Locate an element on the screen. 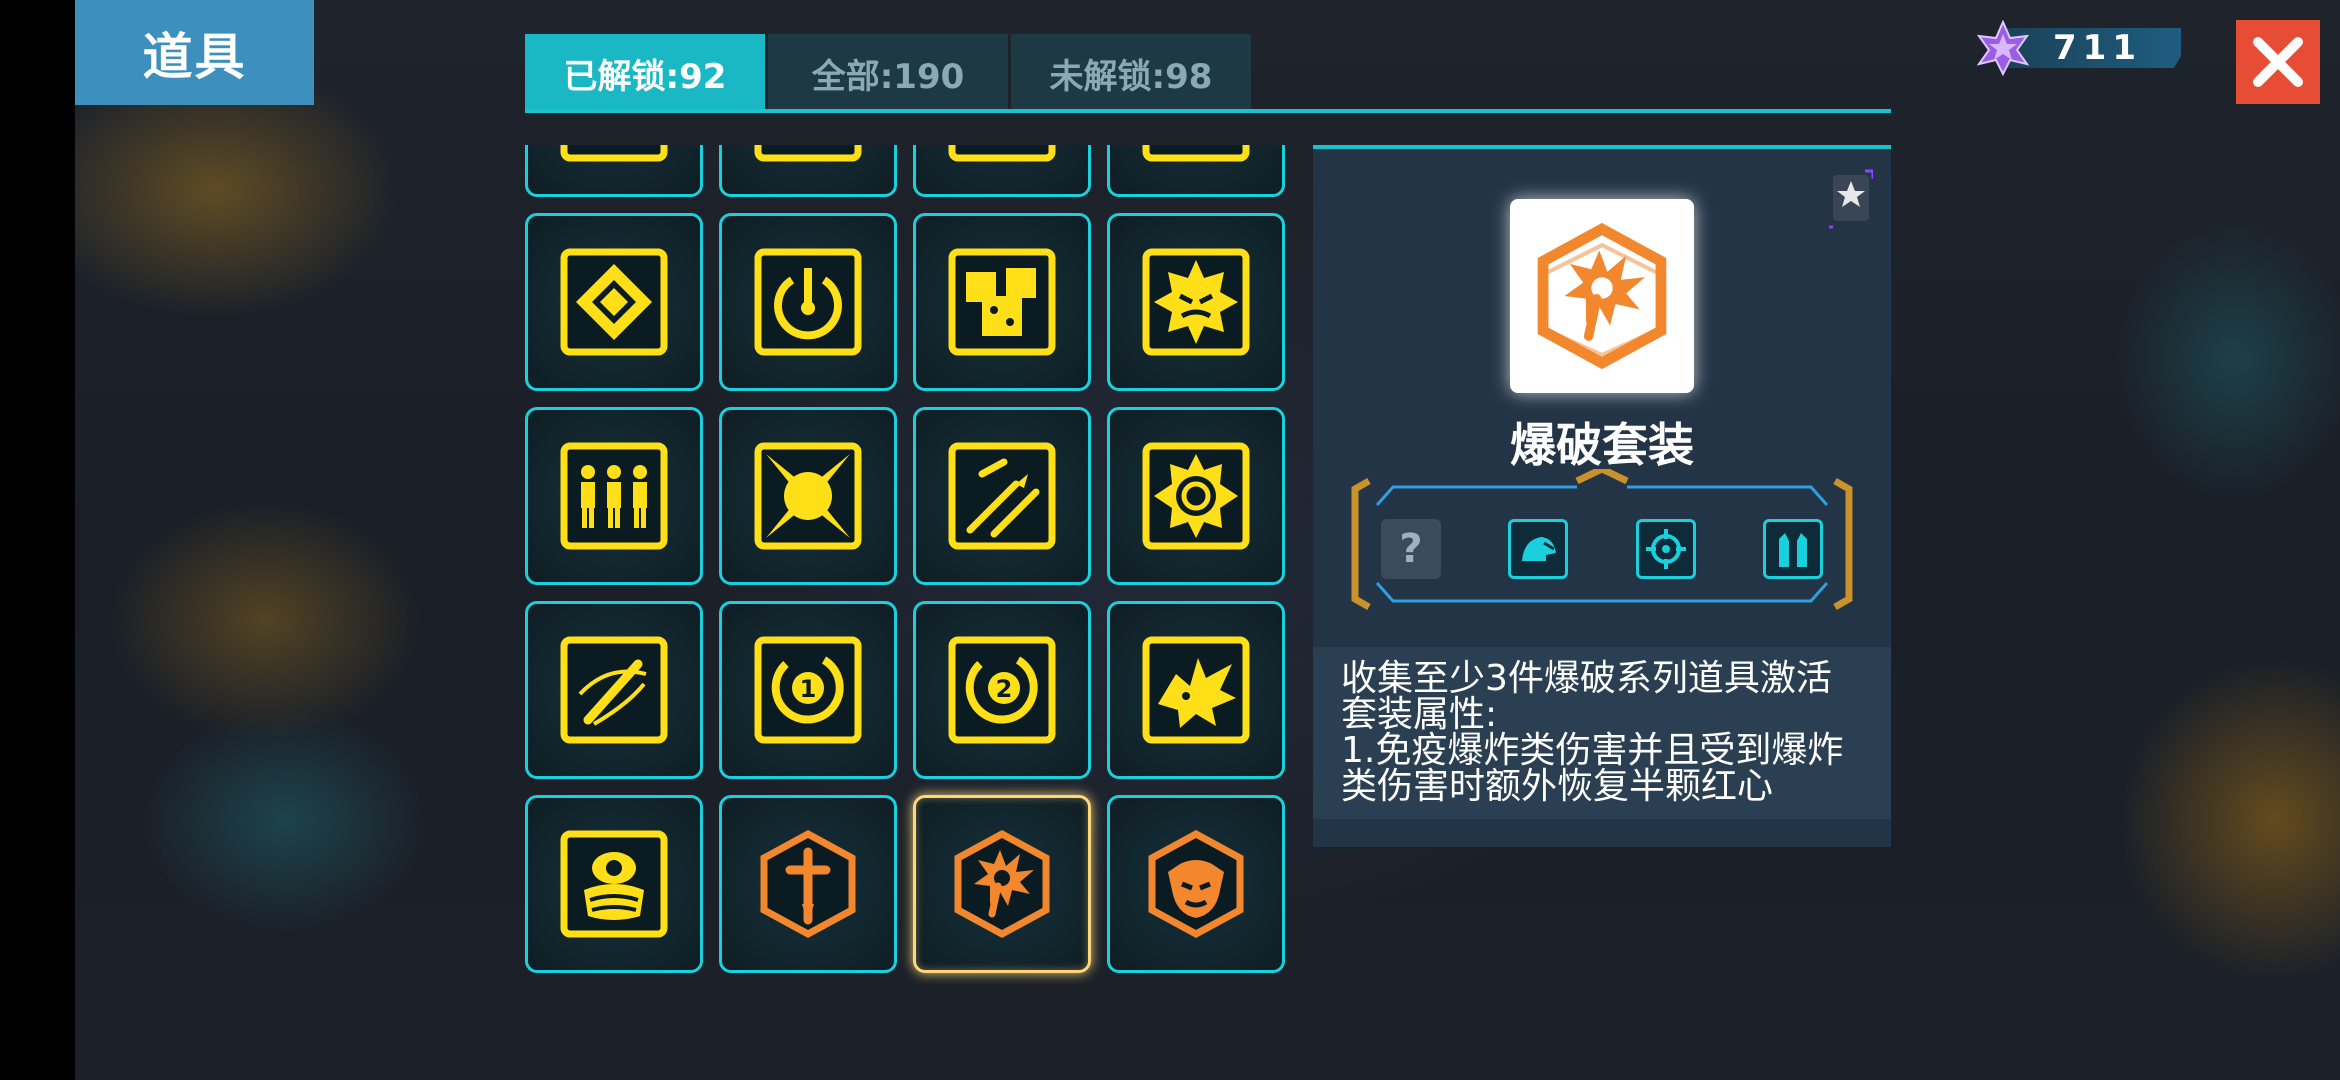  three-people-icon is located at coordinates (614, 496).